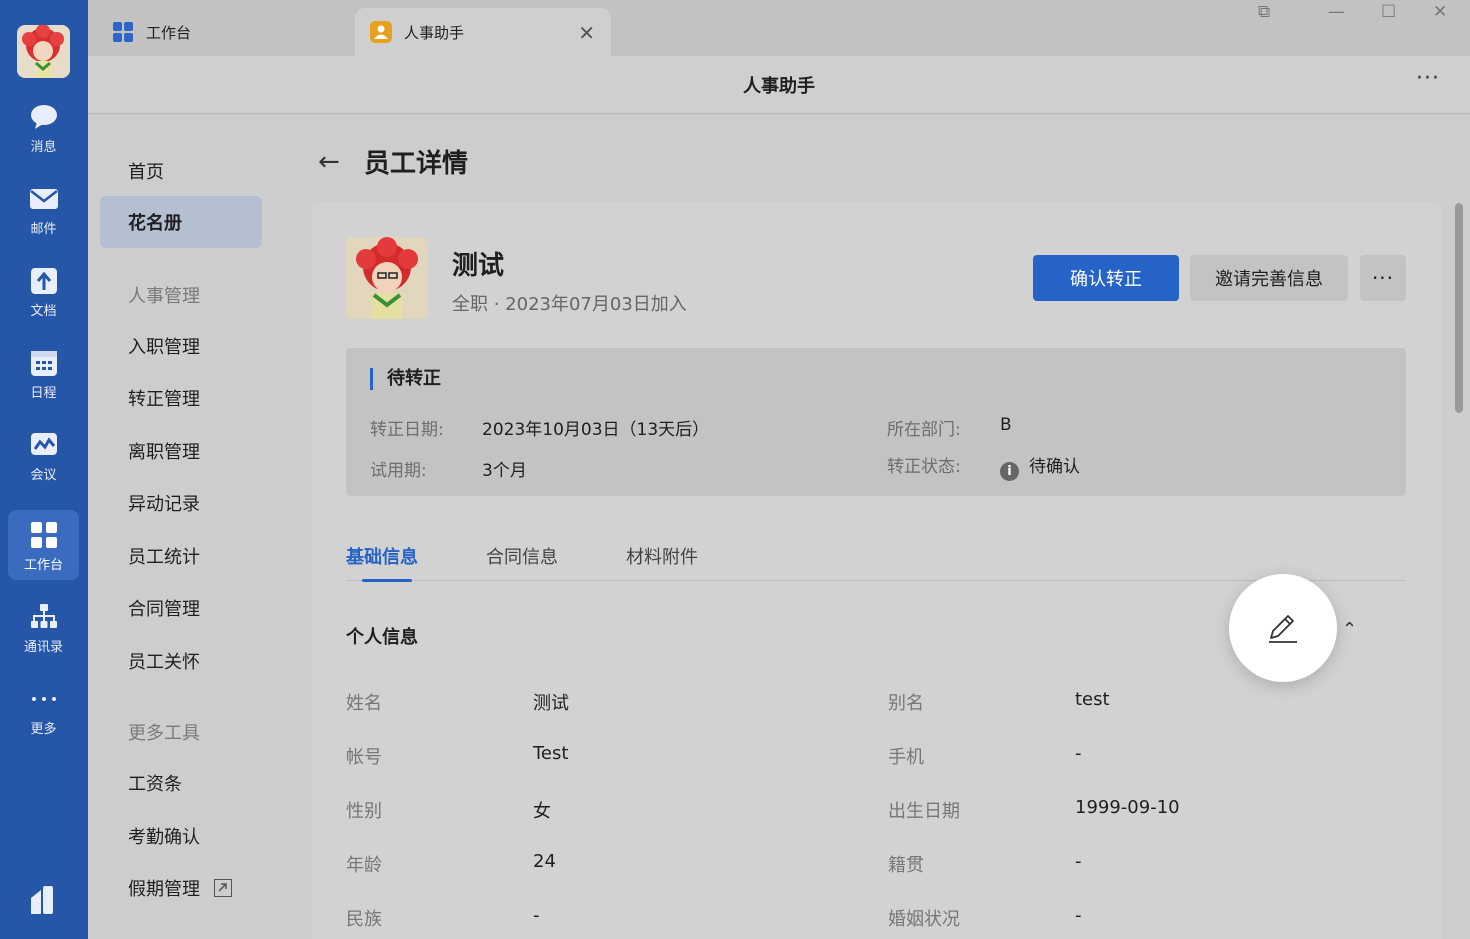 The width and height of the screenshot is (1470, 939). Describe the element at coordinates (1459, 308) in the screenshot. I see `scrollbar` at that location.